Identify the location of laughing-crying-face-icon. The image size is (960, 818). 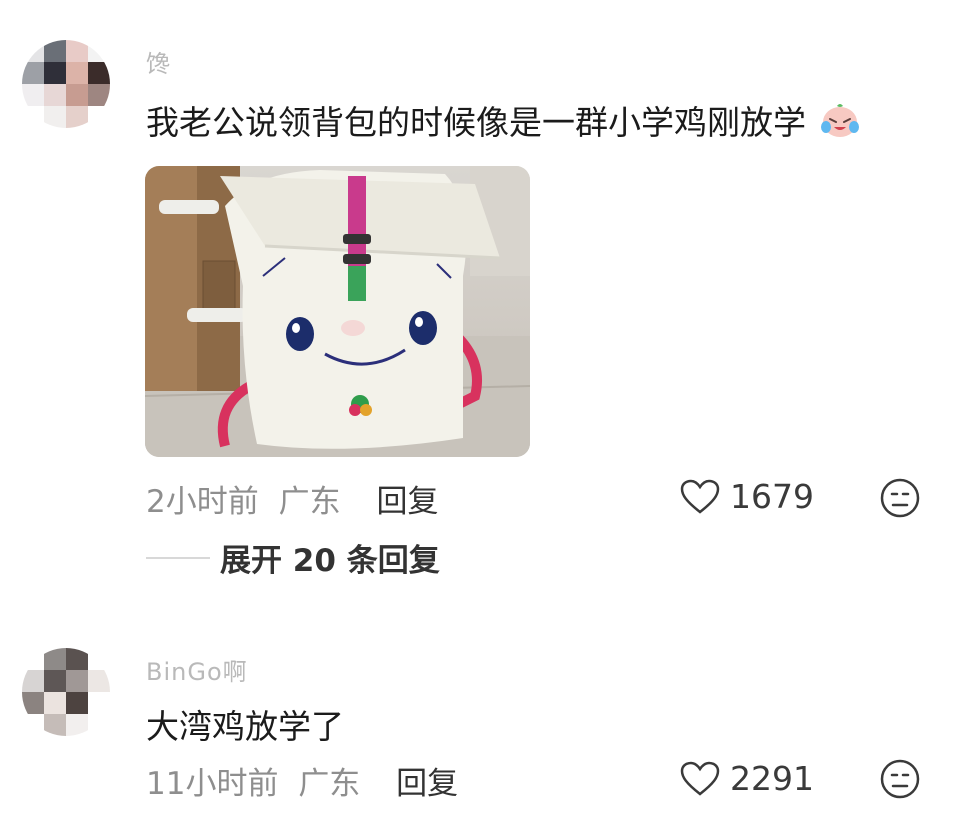
(839, 120).